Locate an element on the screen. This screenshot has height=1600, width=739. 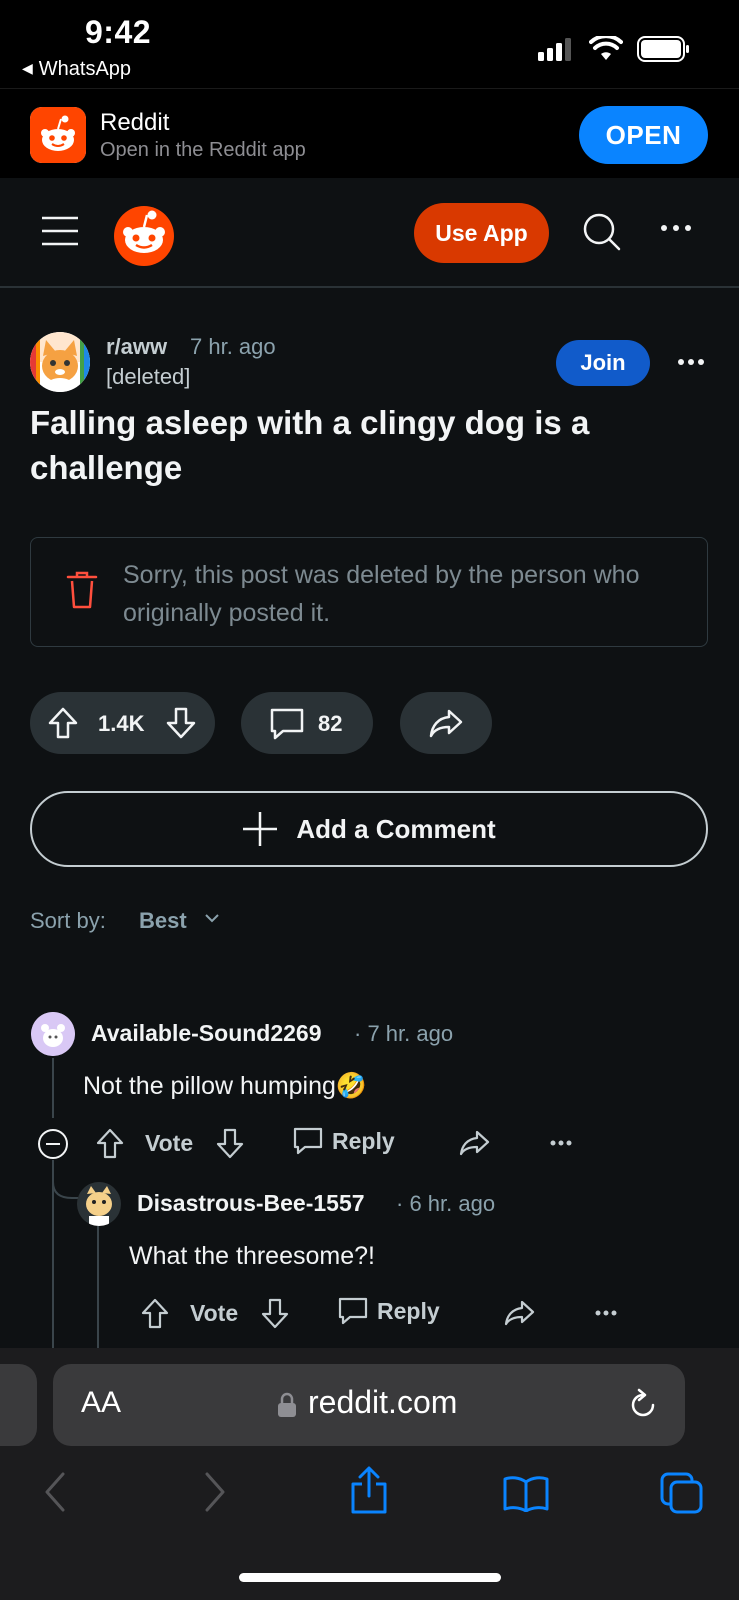
reddit-app-icon is located at coordinates (58, 135).